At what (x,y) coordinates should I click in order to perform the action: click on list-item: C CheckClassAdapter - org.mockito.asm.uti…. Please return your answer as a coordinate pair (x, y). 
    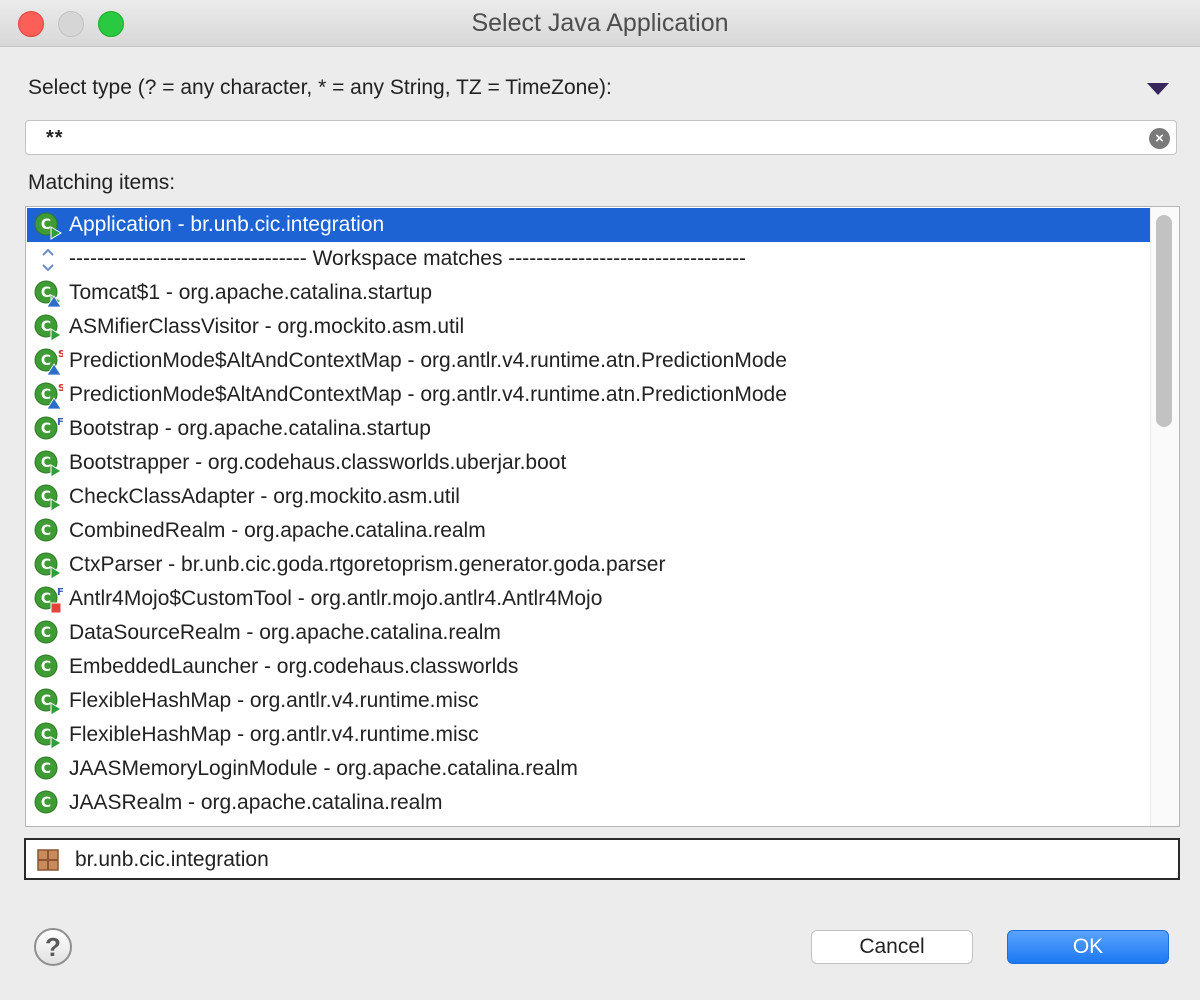
    Looking at the image, I should click on (588, 497).